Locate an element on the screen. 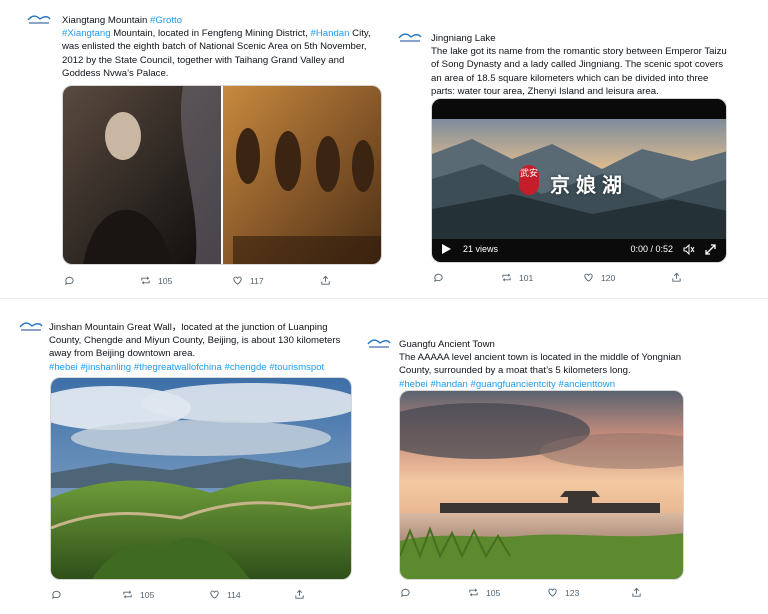  like-button: 114 is located at coordinates (225, 594).